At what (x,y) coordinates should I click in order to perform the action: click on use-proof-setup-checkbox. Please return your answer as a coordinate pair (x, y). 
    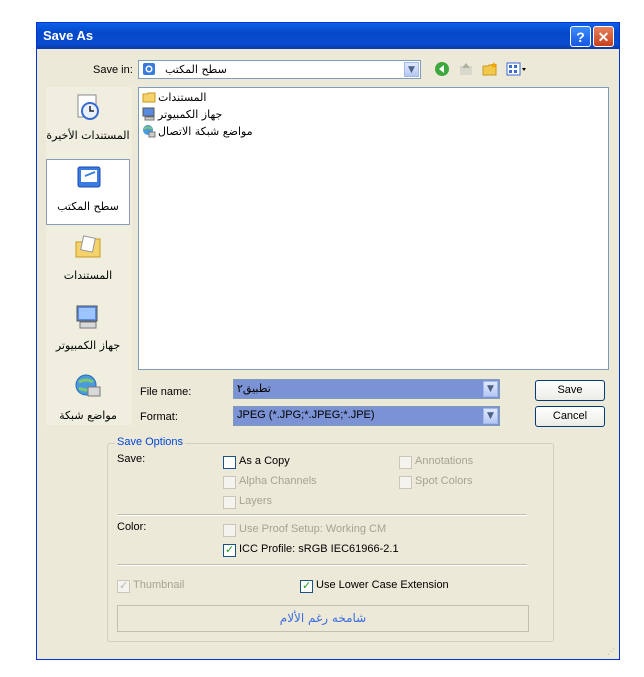
    Looking at the image, I should click on (229, 530).